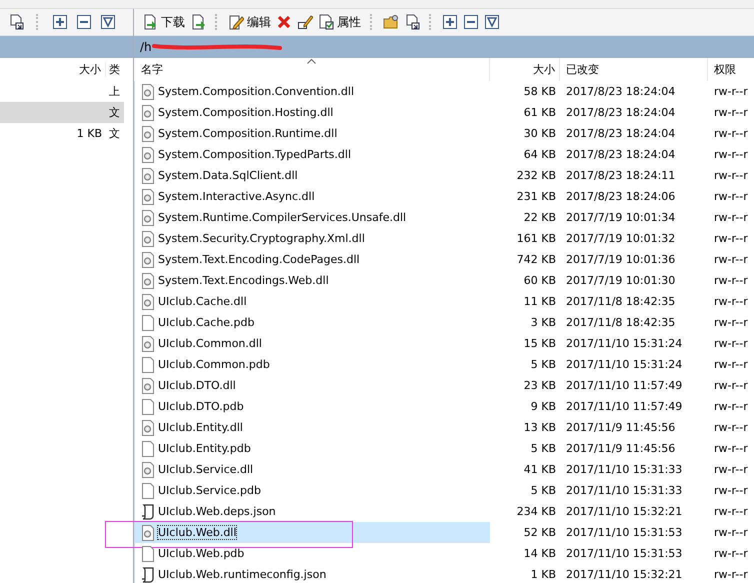  What do you see at coordinates (249, 22) in the screenshot?
I see `edit-button: 编辑` at bounding box center [249, 22].